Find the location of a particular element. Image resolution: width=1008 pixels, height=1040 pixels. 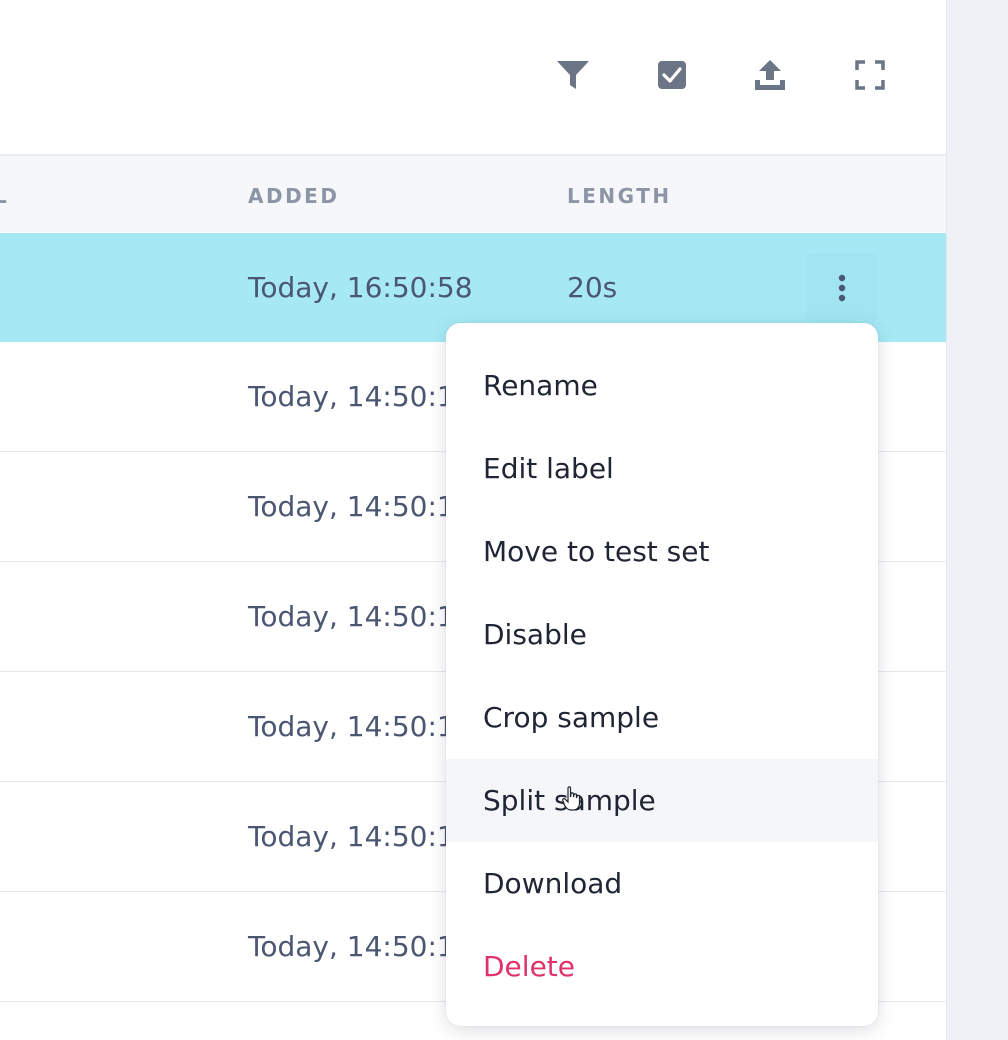

row-actions-button is located at coordinates (842, 288).